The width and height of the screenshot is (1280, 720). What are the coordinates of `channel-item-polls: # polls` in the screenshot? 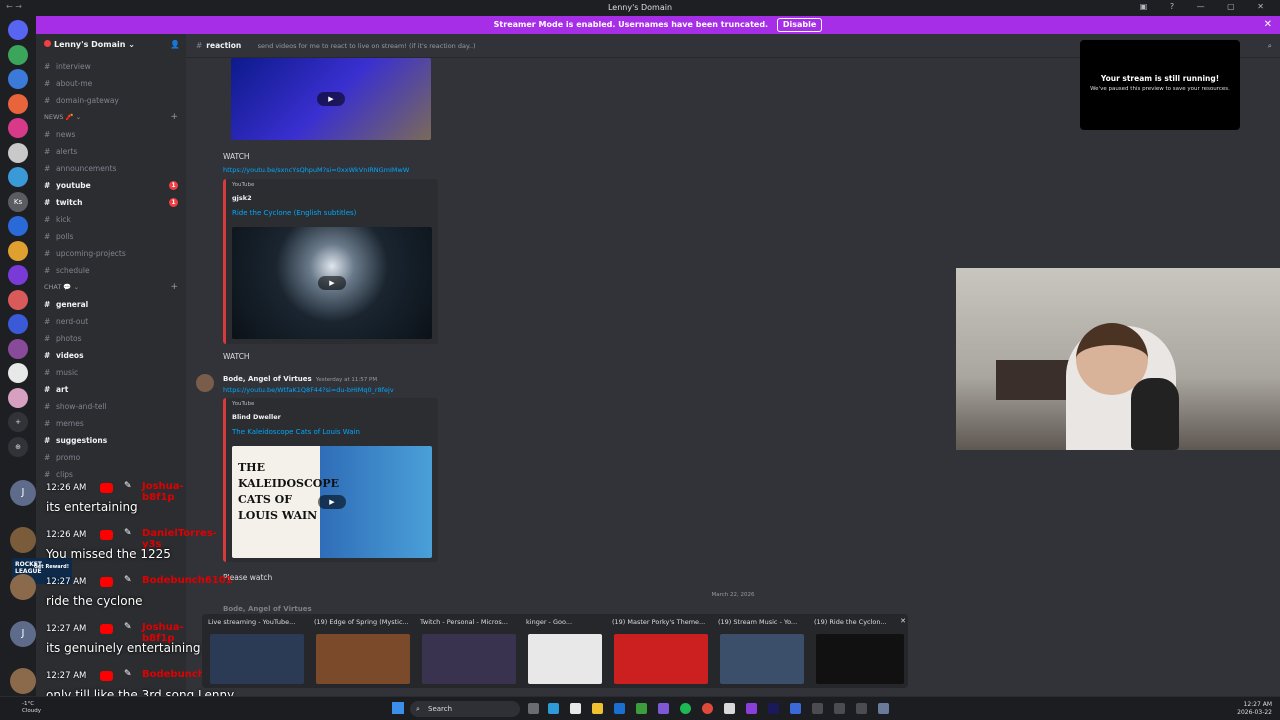 It's located at (111, 236).